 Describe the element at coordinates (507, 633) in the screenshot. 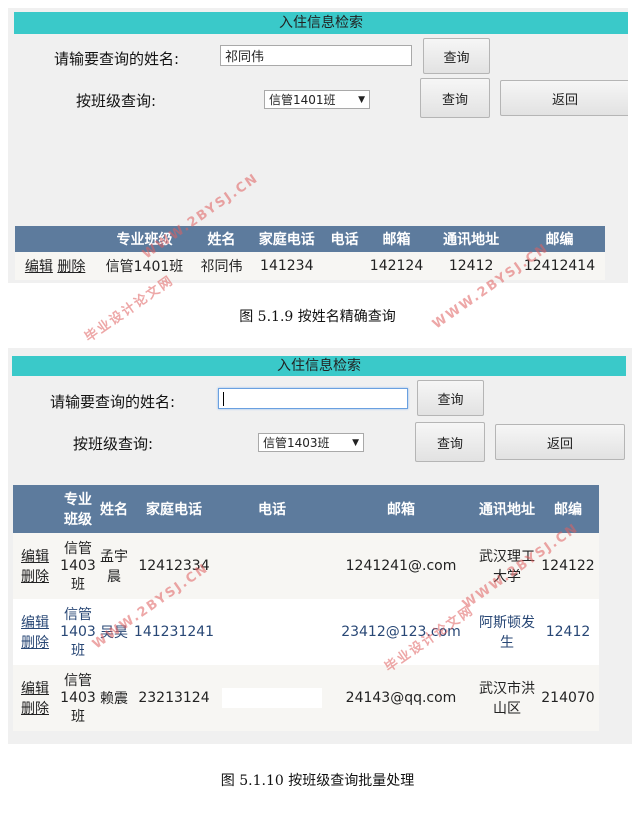

I see `cell-address: 阿斯顿发生` at that location.